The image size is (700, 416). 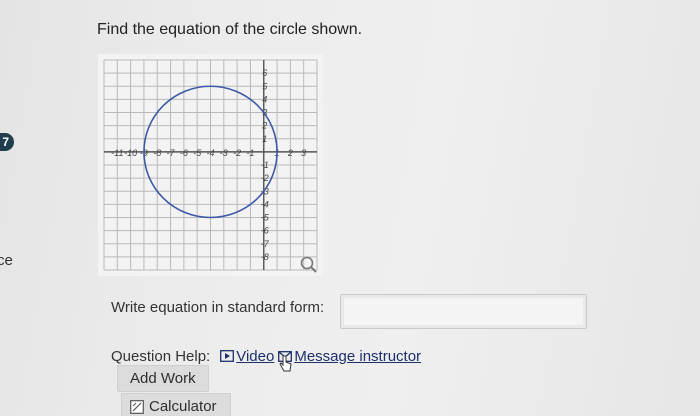 I want to click on y-tick-label: -7, so click(x=265, y=244).